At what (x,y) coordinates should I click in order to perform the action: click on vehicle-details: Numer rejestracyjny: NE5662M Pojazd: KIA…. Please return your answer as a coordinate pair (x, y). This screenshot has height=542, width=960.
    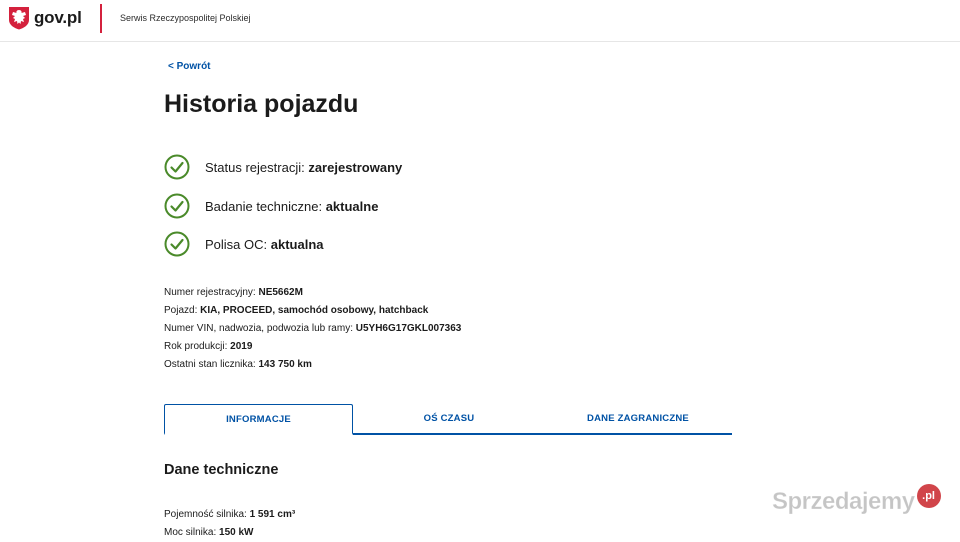
    Looking at the image, I should click on (312, 329).